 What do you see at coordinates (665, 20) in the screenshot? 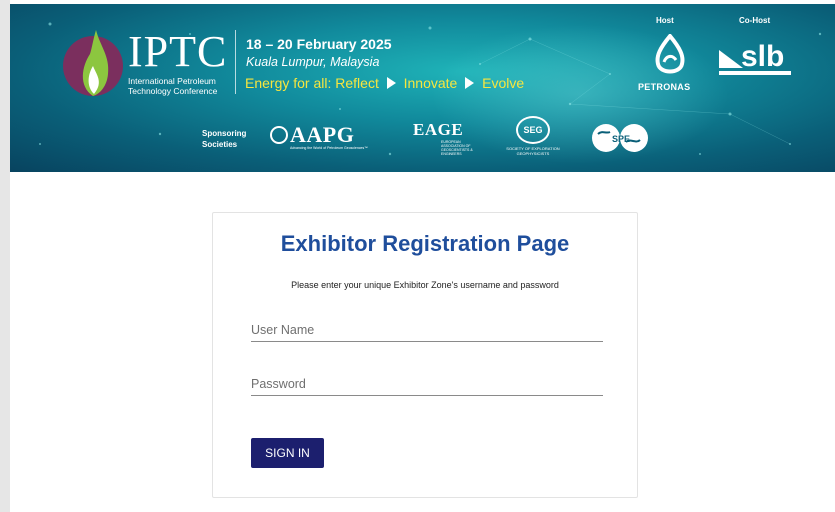
I see `host-label: Host` at bounding box center [665, 20].